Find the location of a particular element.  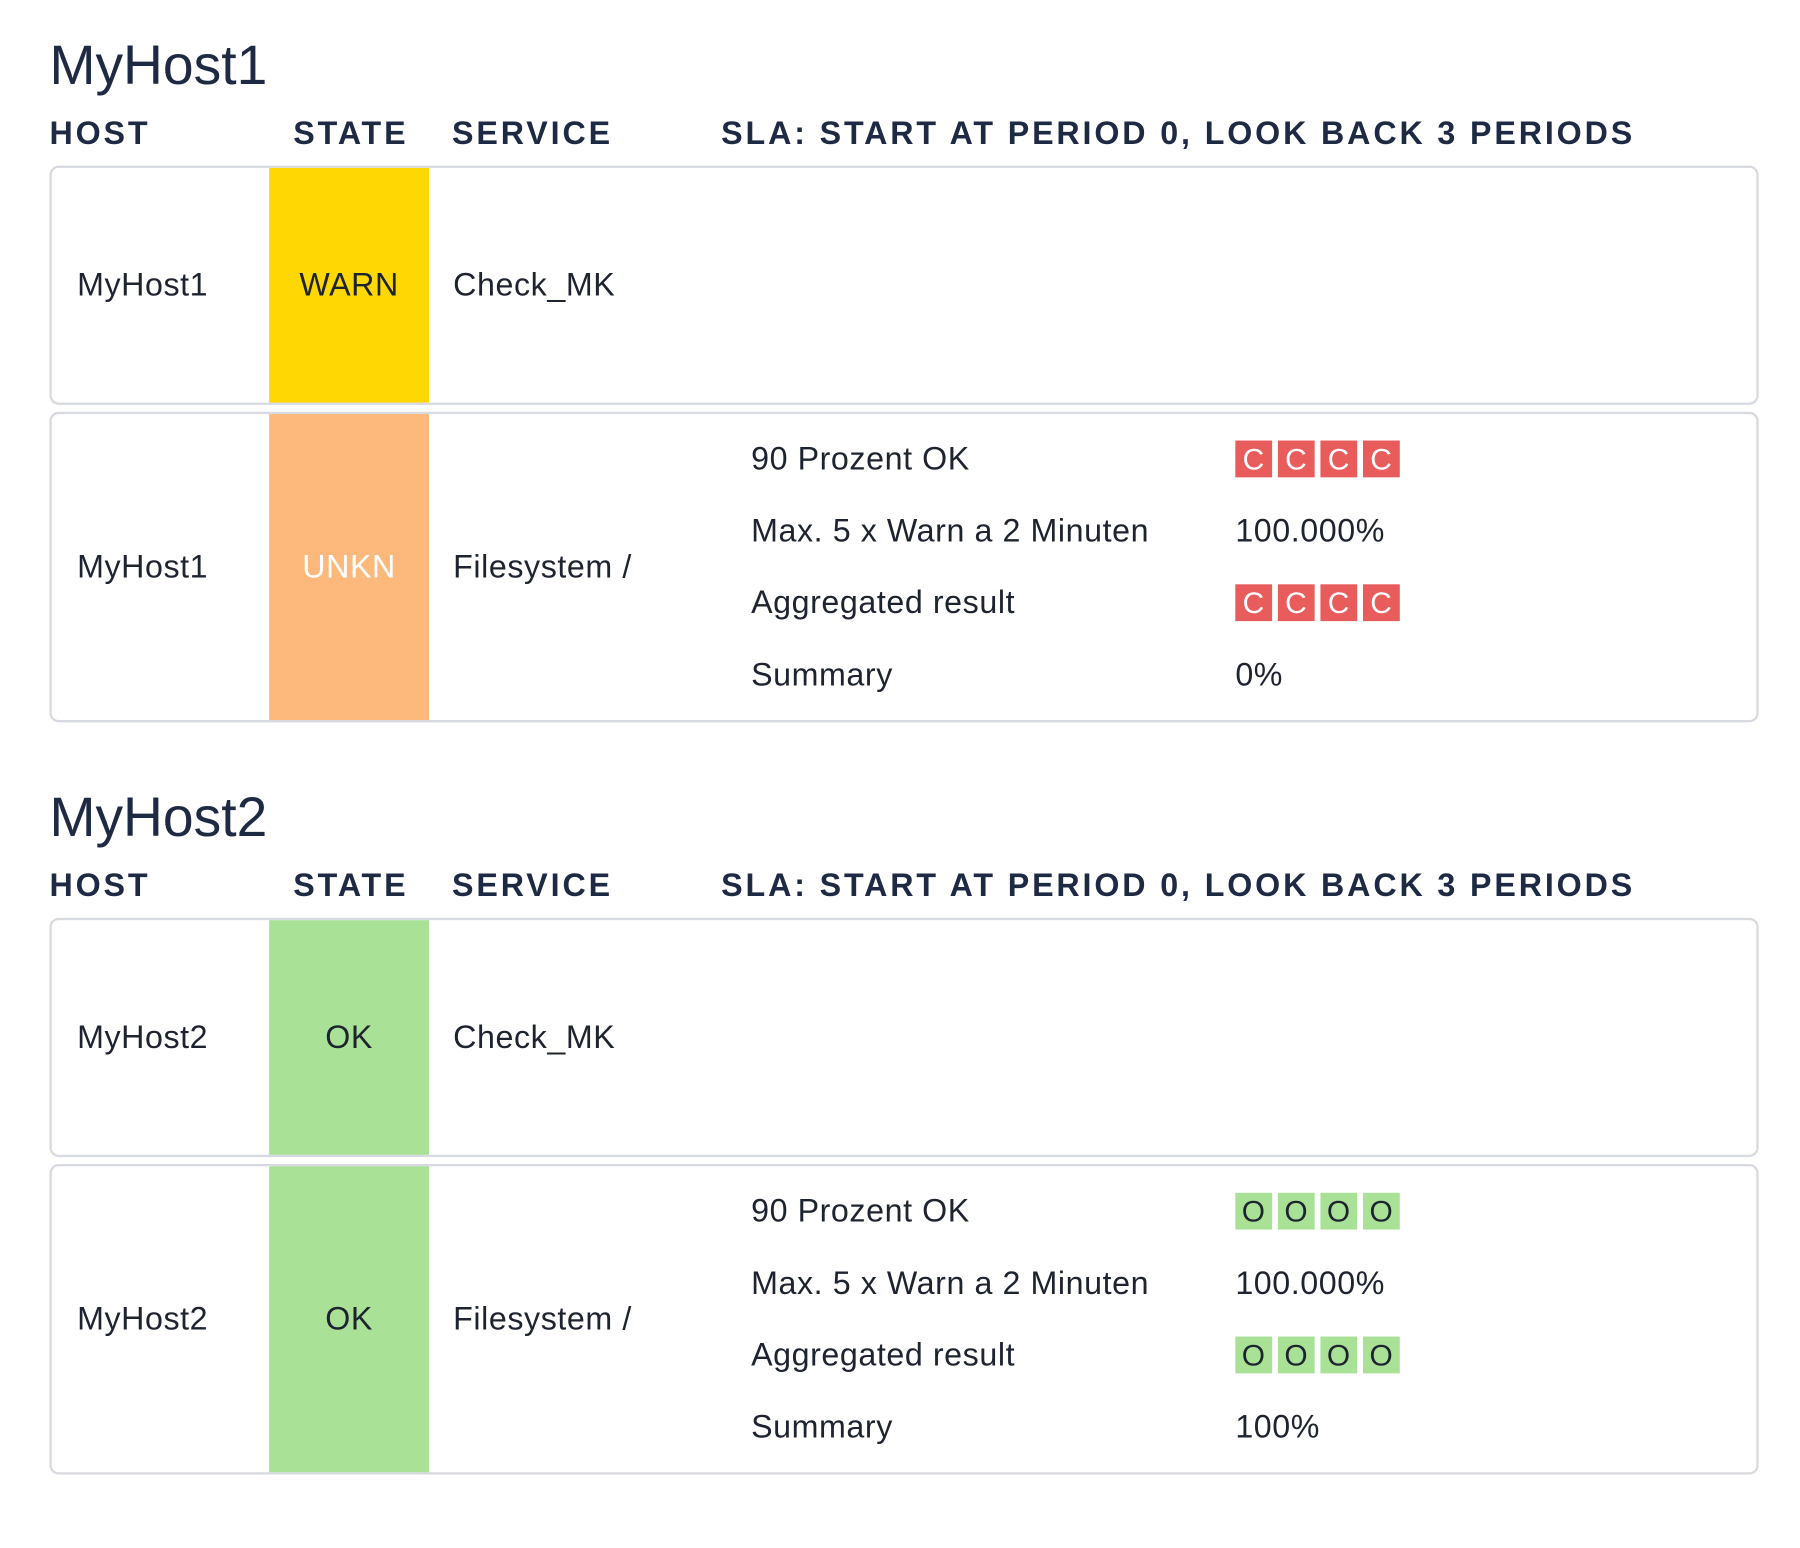

host-title: MyHost1 is located at coordinates (158, 66).